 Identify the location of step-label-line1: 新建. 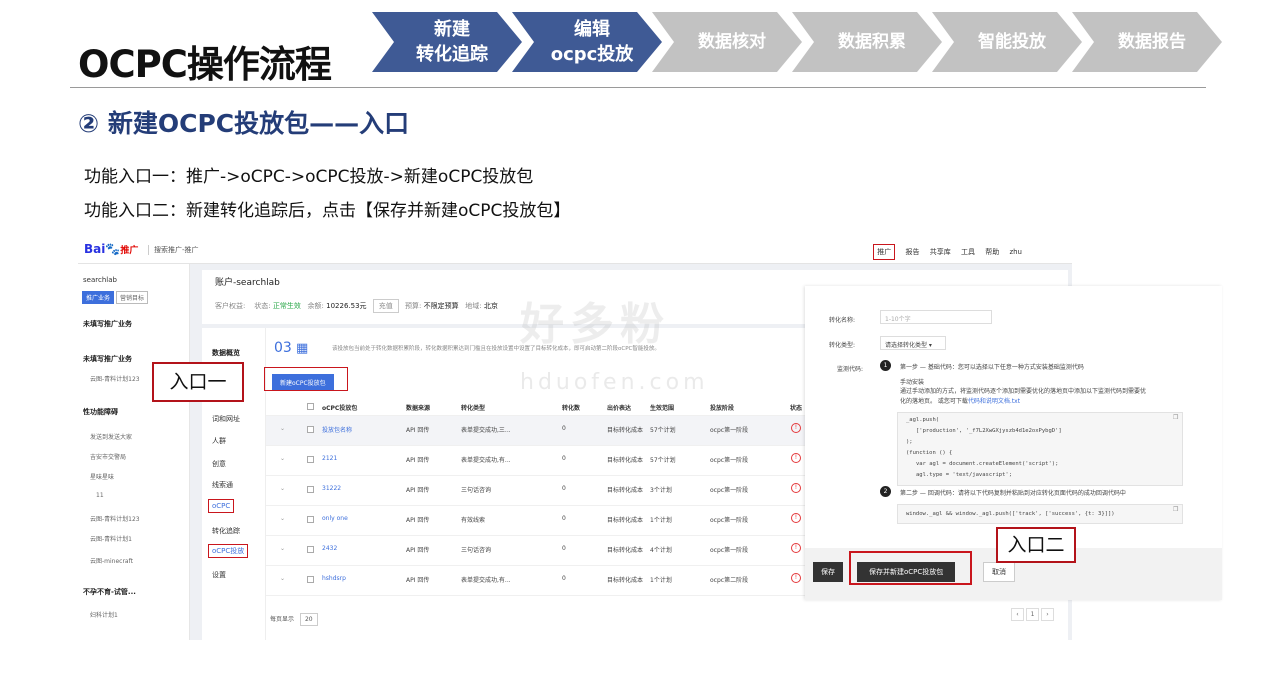
(452, 29).